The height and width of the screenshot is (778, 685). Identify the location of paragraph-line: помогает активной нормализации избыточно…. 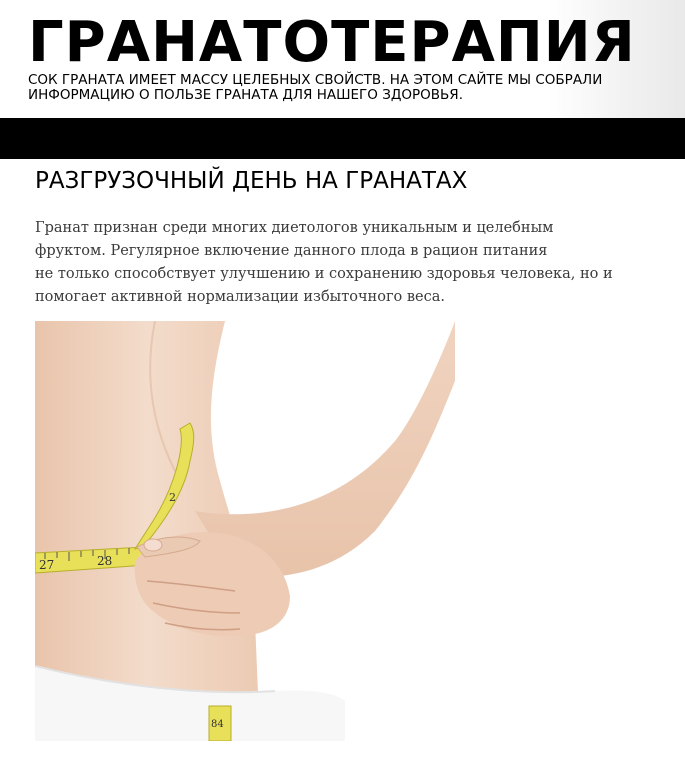
(240, 297).